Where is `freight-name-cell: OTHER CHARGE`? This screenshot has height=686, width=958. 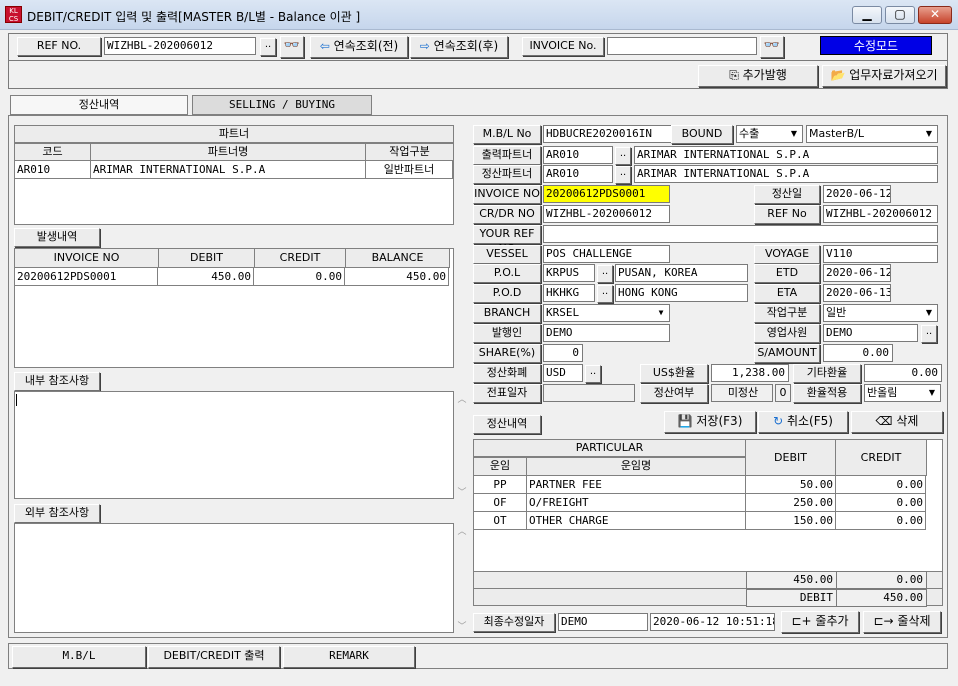
freight-name-cell: OTHER CHARGE is located at coordinates (636, 521).